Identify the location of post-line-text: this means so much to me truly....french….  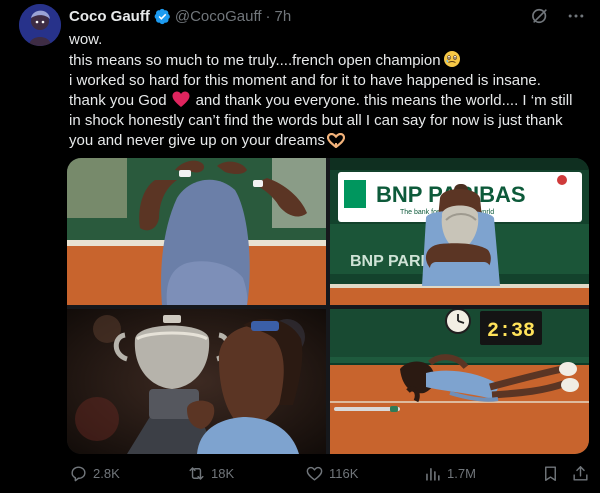
(255, 60).